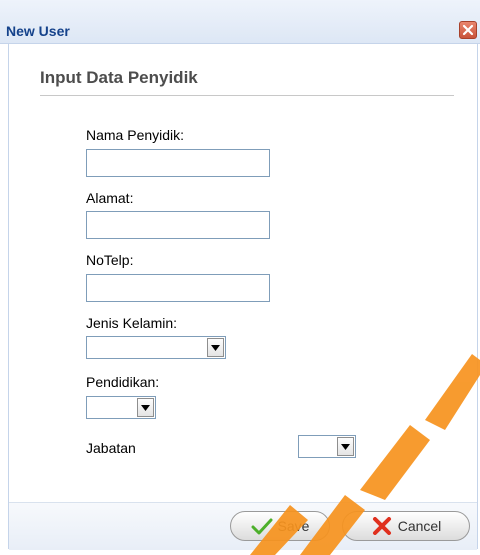  Describe the element at coordinates (111, 448) in the screenshot. I see `jabatan-label: Jabatan` at that location.